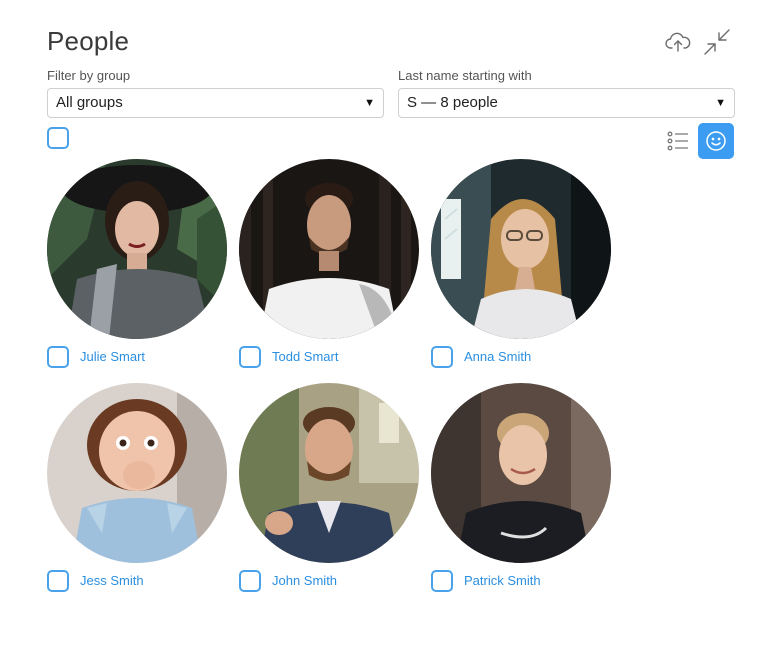 Image resolution: width=781 pixels, height=645 pixels. I want to click on page-title: People, so click(88, 41).